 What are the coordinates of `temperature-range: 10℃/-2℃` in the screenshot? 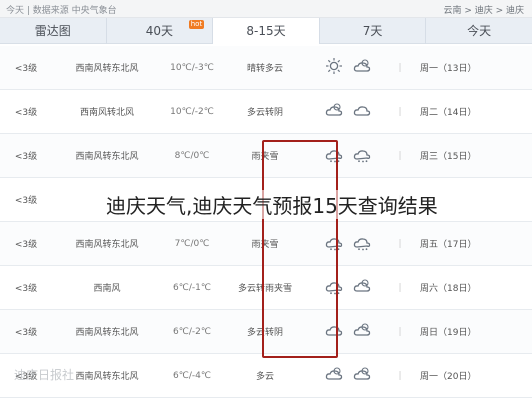 It's located at (192, 111).